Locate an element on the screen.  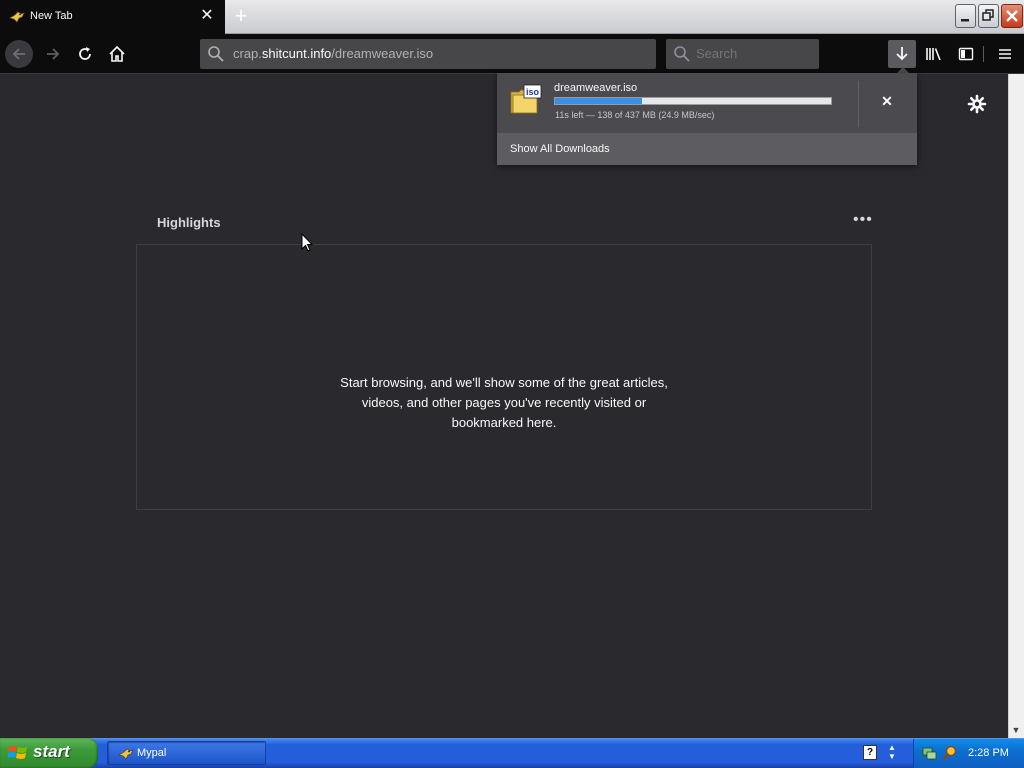
mouse-cursor-icon is located at coordinates (307, 242).